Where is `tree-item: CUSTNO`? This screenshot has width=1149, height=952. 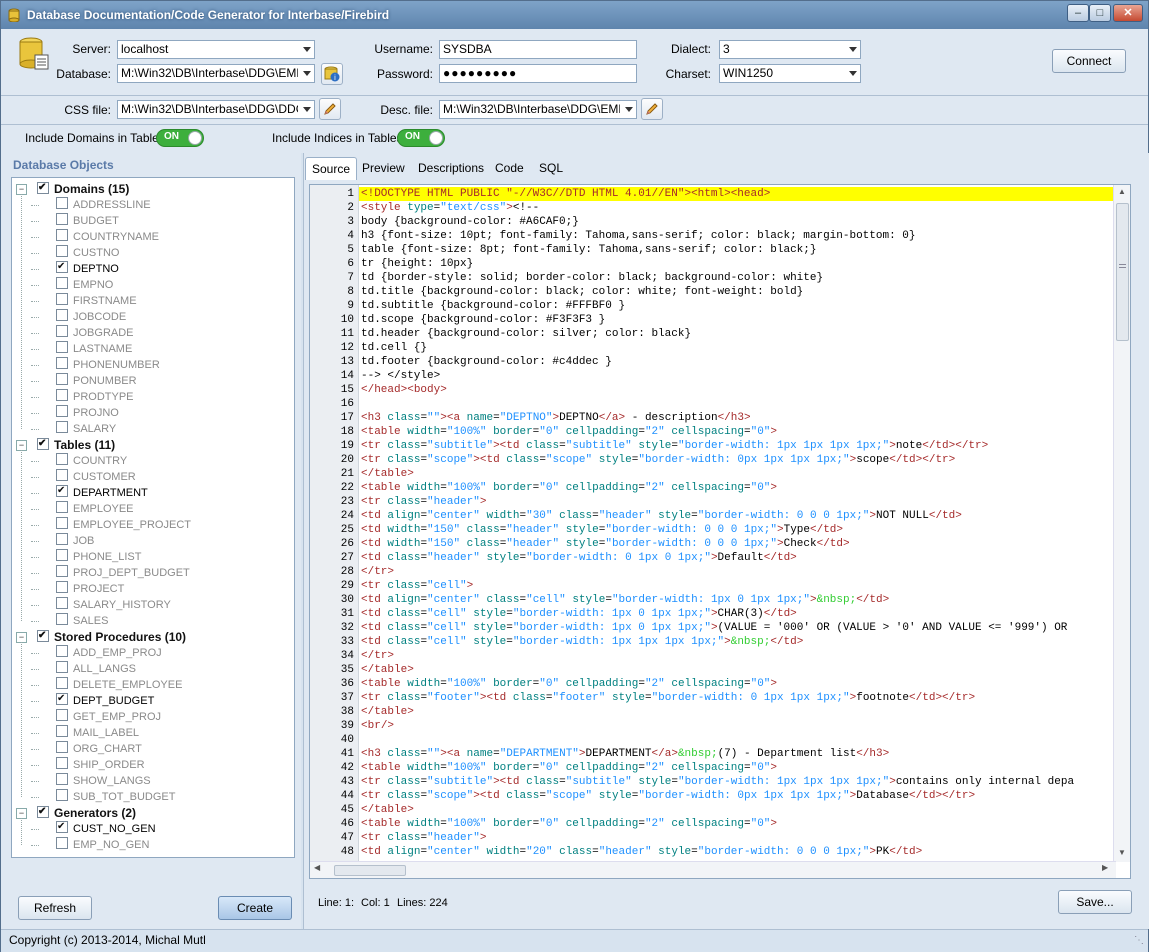
tree-item: CUSTNO is located at coordinates (87, 253).